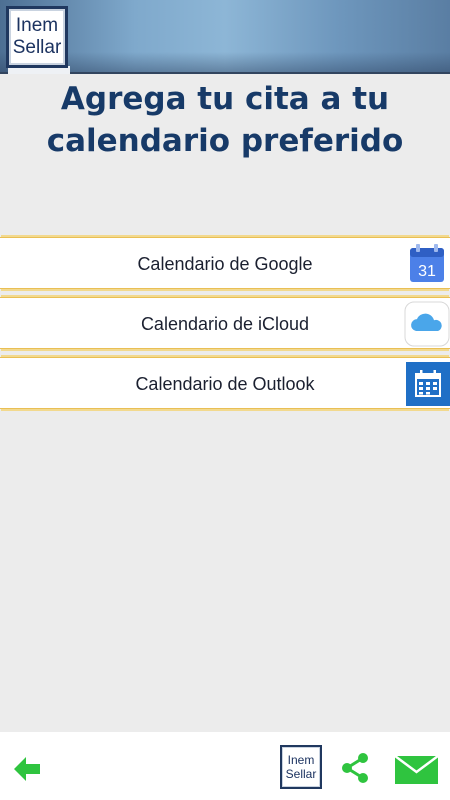 The height and width of the screenshot is (800, 450). Describe the element at coordinates (225, 120) in the screenshot. I see `page-title: Agrega tu cita a tu calendario preferido` at that location.